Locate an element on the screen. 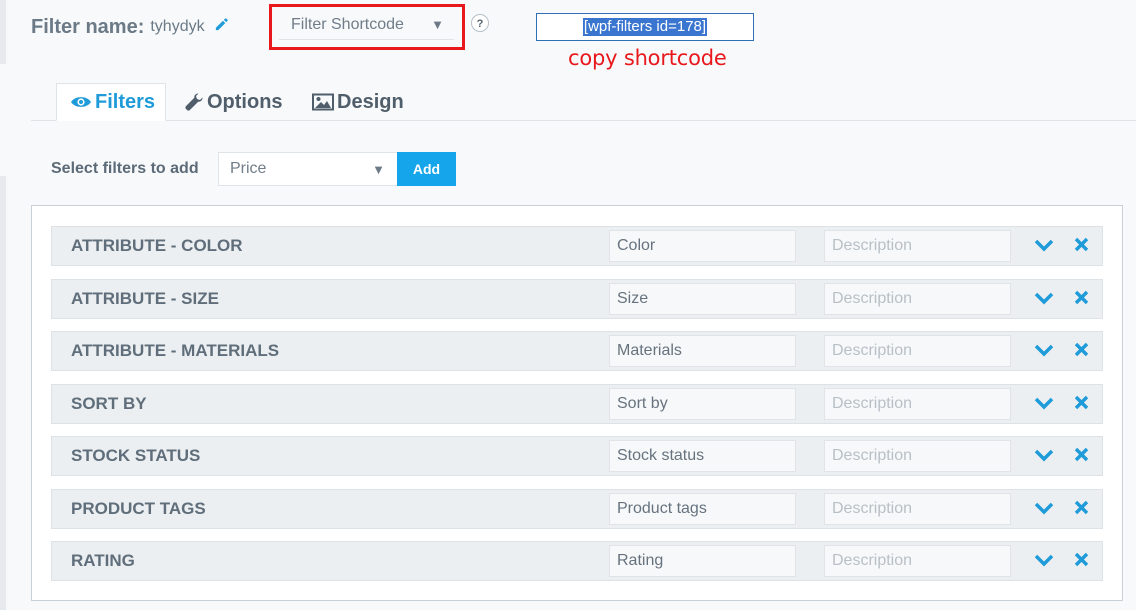 The height and width of the screenshot is (610, 1136). filter-name-input: Size is located at coordinates (702, 299).